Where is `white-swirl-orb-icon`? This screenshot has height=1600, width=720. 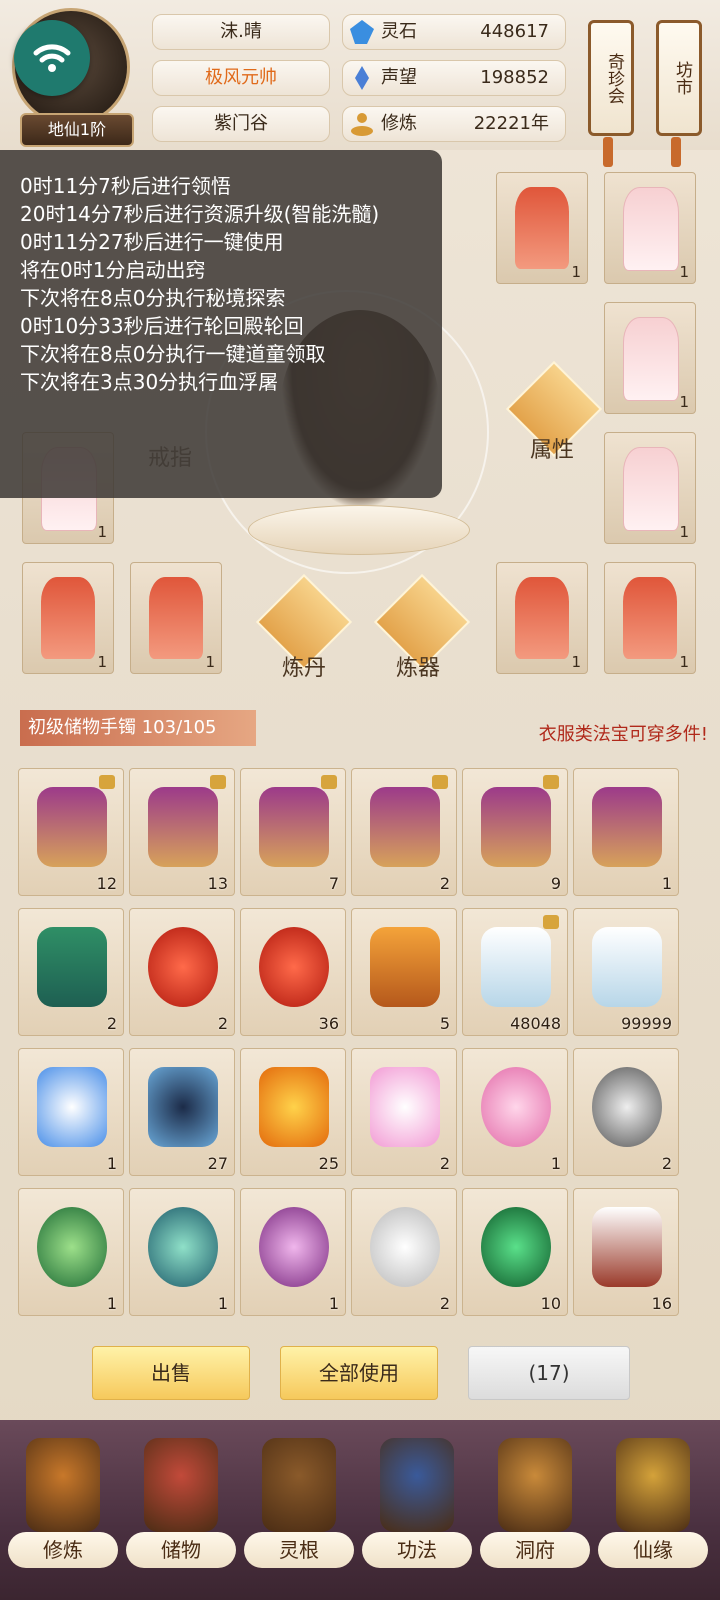
white-swirl-orb-icon is located at coordinates (405, 1247).